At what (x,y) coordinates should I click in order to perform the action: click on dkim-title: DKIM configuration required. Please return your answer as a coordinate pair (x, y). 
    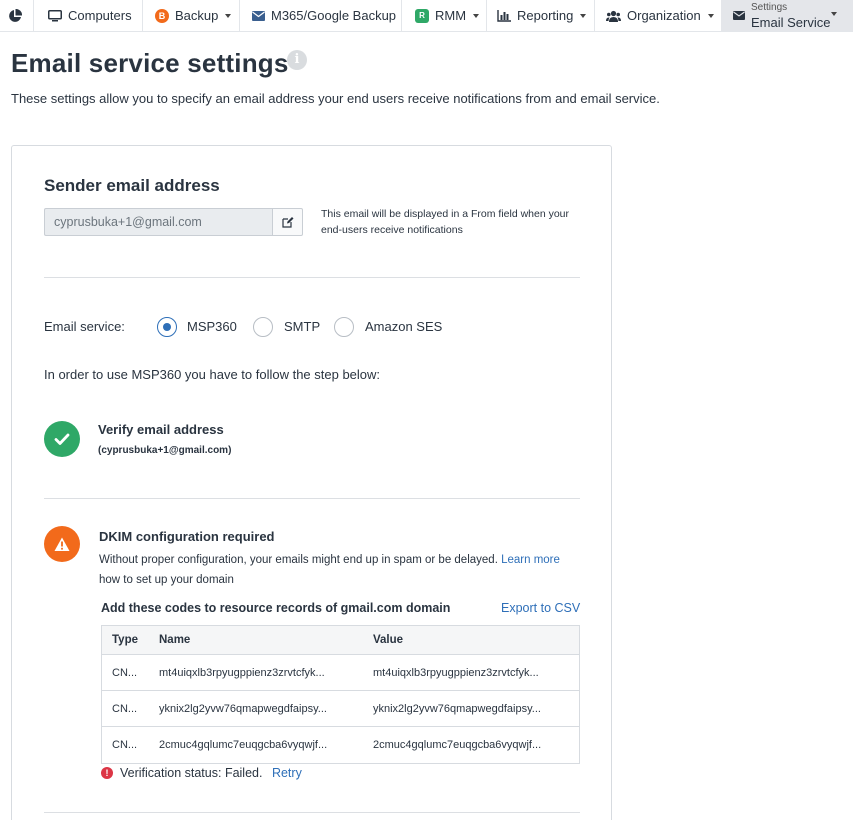
    Looking at the image, I should click on (187, 536).